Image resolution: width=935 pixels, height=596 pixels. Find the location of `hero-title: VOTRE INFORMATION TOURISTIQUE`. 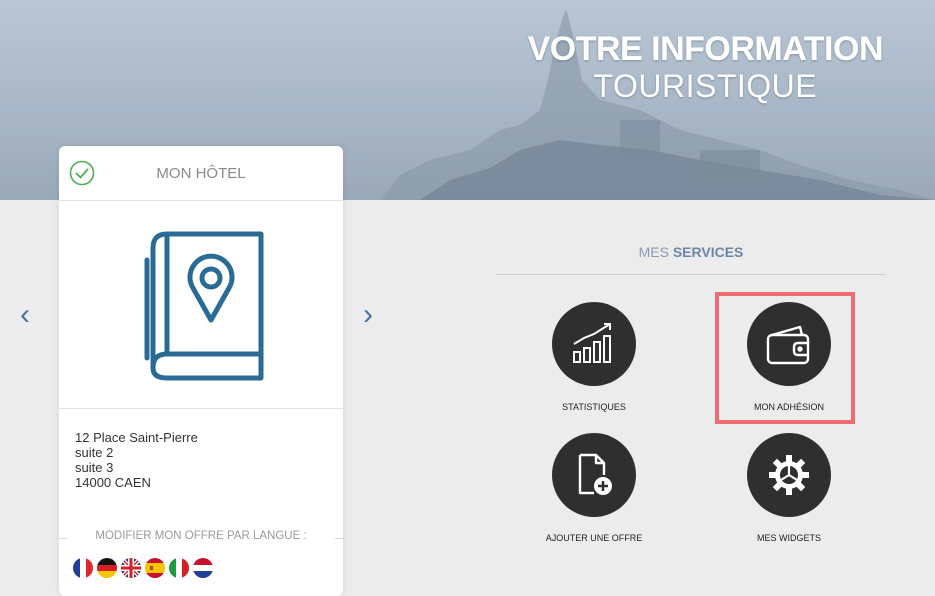

hero-title: VOTRE INFORMATION TOURISTIQUE is located at coordinates (705, 67).